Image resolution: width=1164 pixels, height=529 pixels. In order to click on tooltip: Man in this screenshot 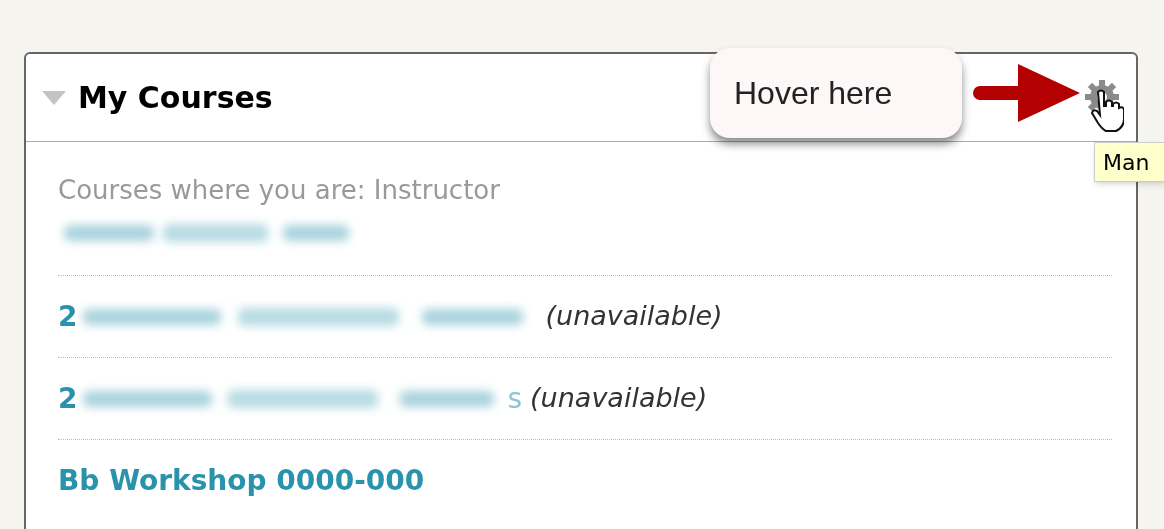, I will do `click(1129, 162)`.